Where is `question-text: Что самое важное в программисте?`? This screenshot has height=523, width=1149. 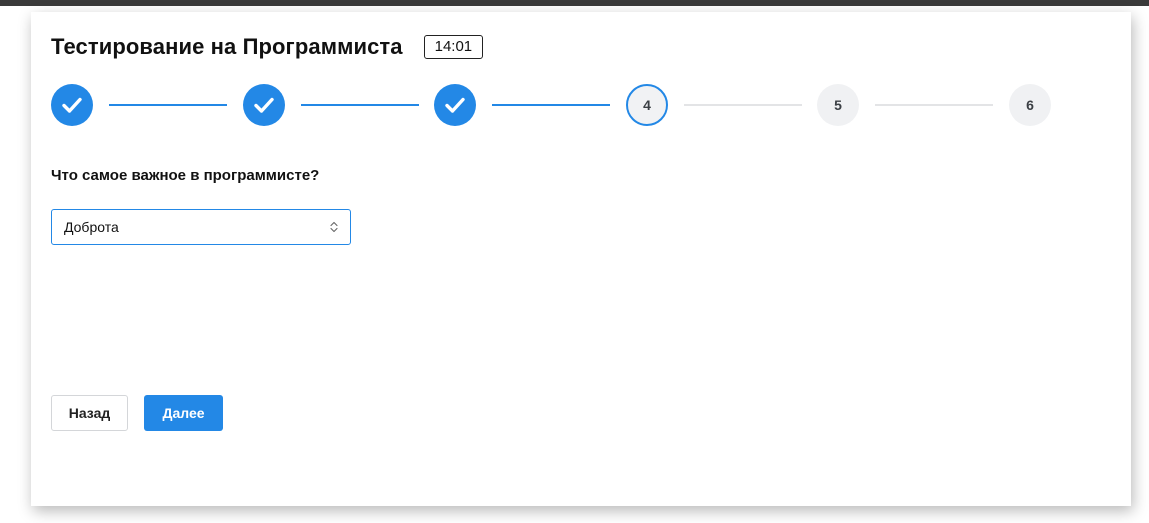
question-text: Что самое важное в программисте? is located at coordinates (185, 175).